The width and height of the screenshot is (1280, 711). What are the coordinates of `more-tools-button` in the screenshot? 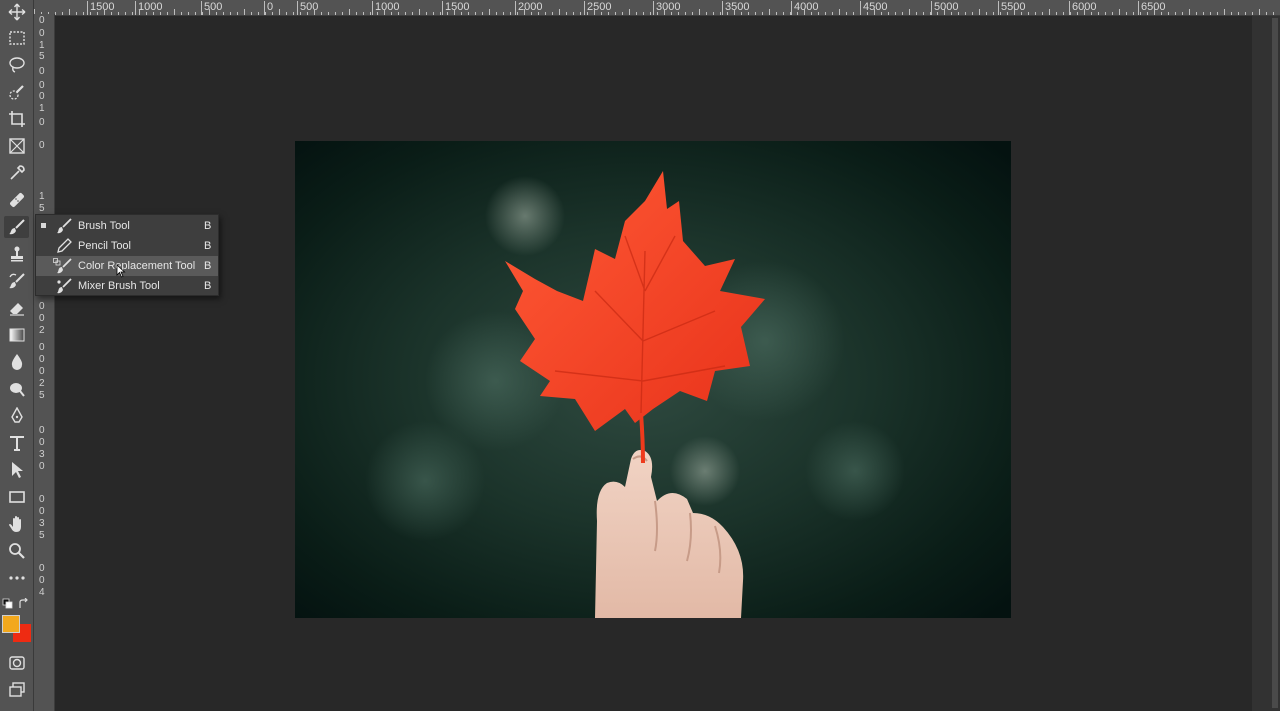 It's located at (16, 578).